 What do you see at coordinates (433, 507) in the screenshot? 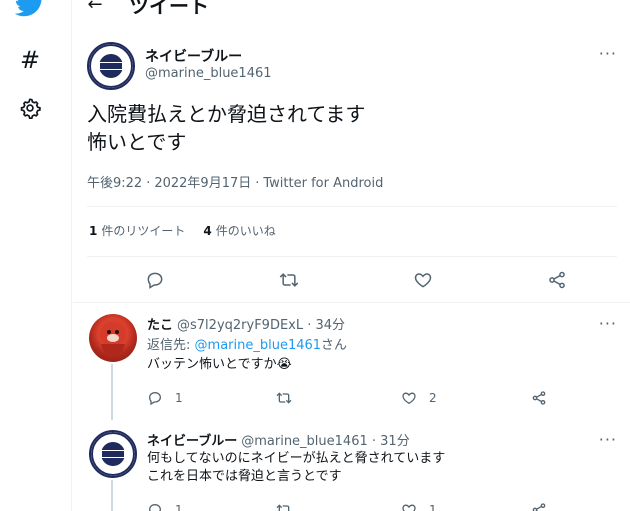
I see `like-count: 1` at bounding box center [433, 507].